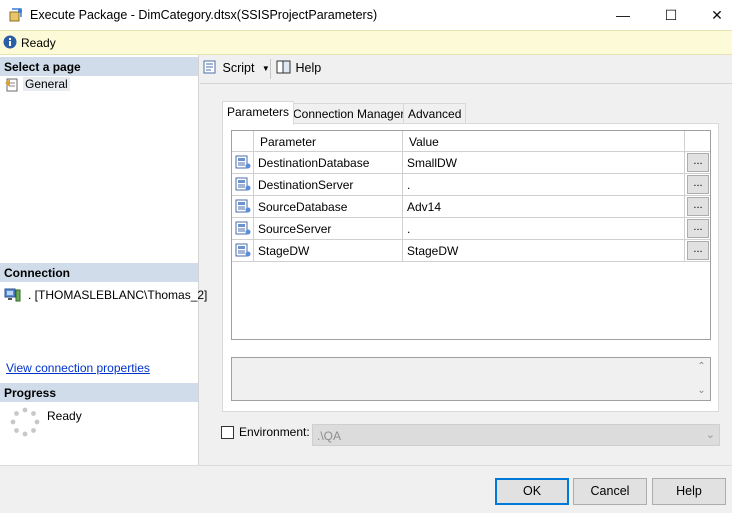  What do you see at coordinates (532, 491) in the screenshot?
I see `ok-button: OK` at bounding box center [532, 491].